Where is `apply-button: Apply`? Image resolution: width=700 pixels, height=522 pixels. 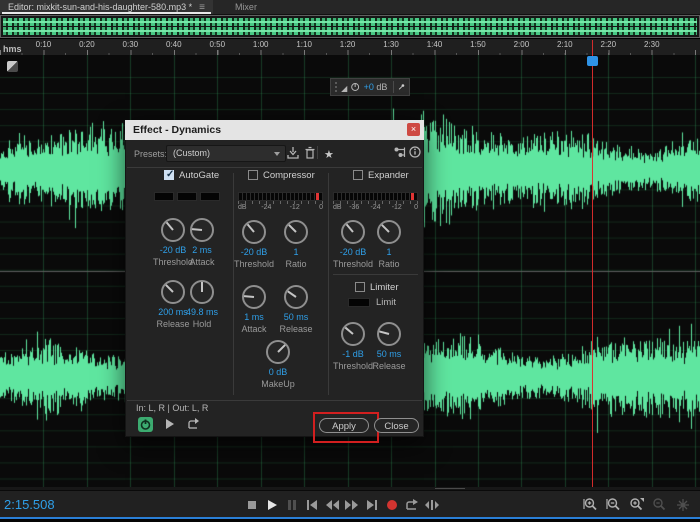
apply-button: Apply is located at coordinates (344, 425).